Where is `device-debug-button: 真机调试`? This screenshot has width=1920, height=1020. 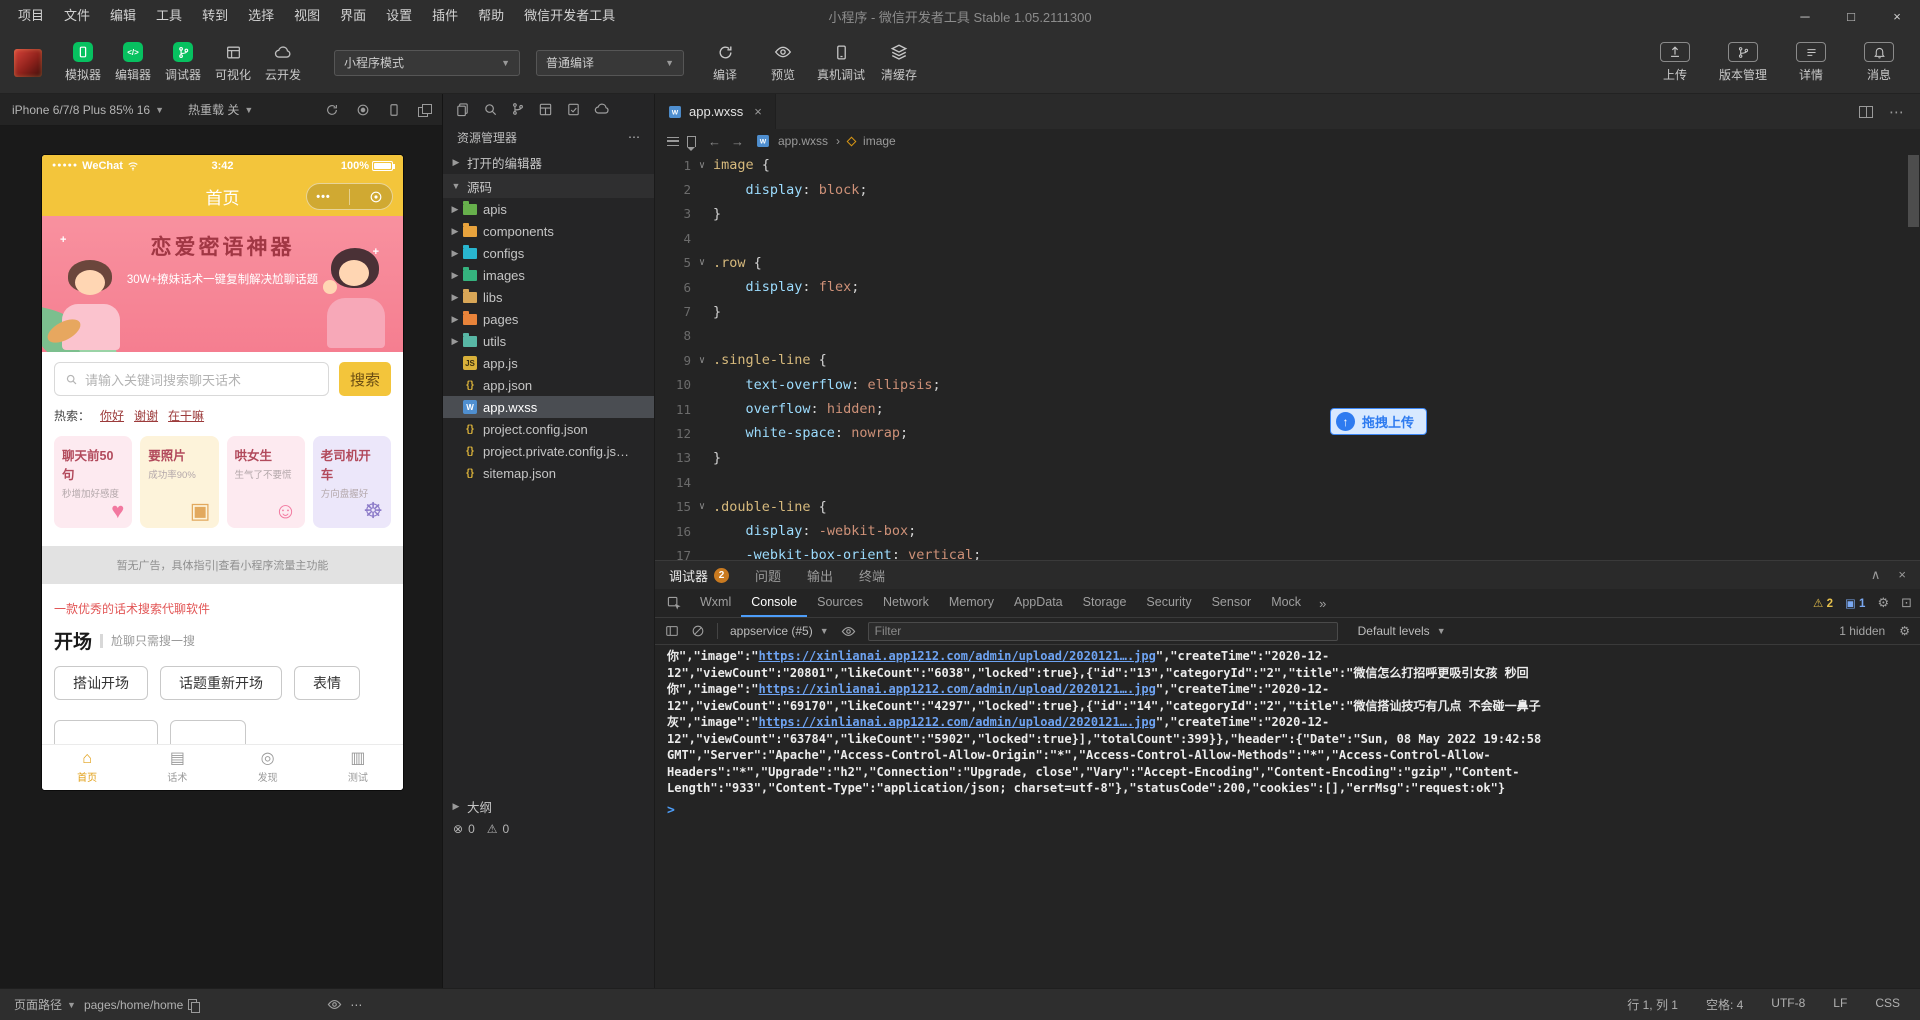 device-debug-button: 真机调试 is located at coordinates (841, 62).